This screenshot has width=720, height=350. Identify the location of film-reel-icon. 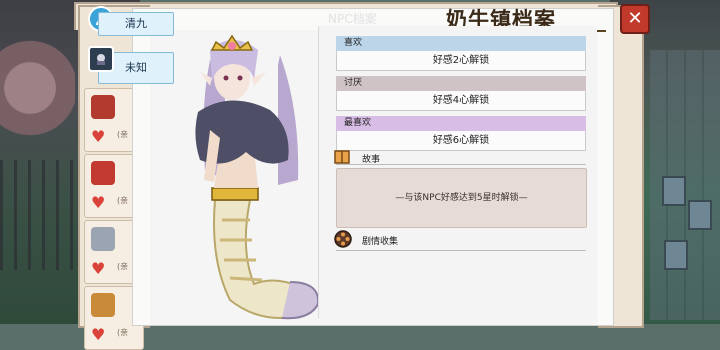
(343, 239).